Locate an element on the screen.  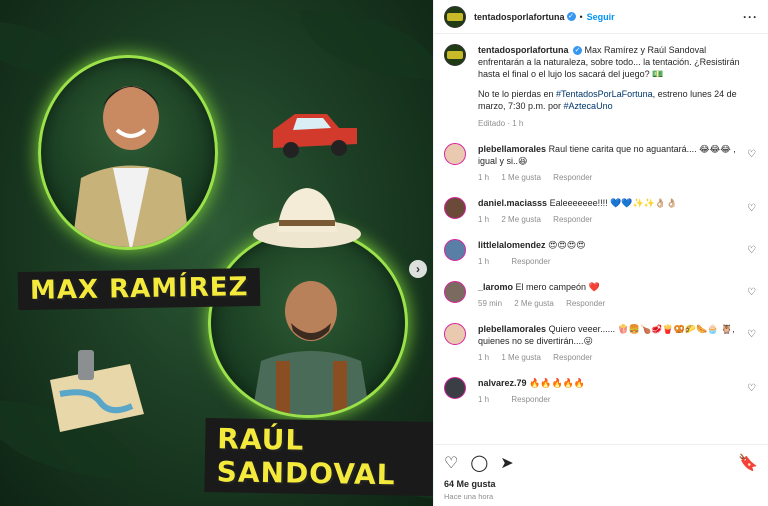
like-heart-icon: ♡ is located at coordinates (451, 463).